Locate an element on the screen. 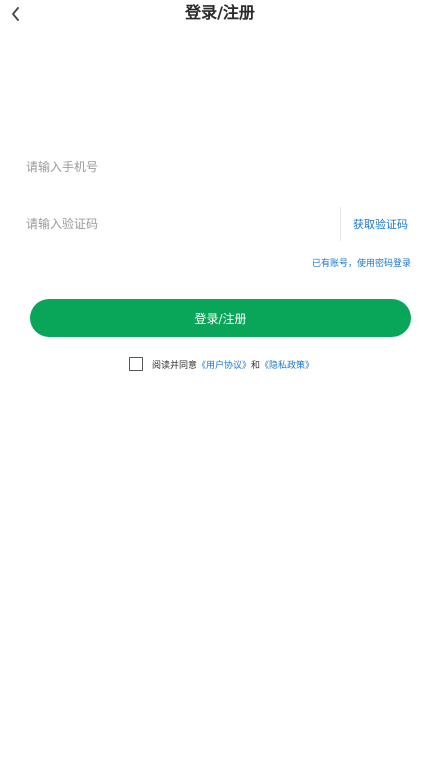  verification-code-input is located at coordinates (183, 224).